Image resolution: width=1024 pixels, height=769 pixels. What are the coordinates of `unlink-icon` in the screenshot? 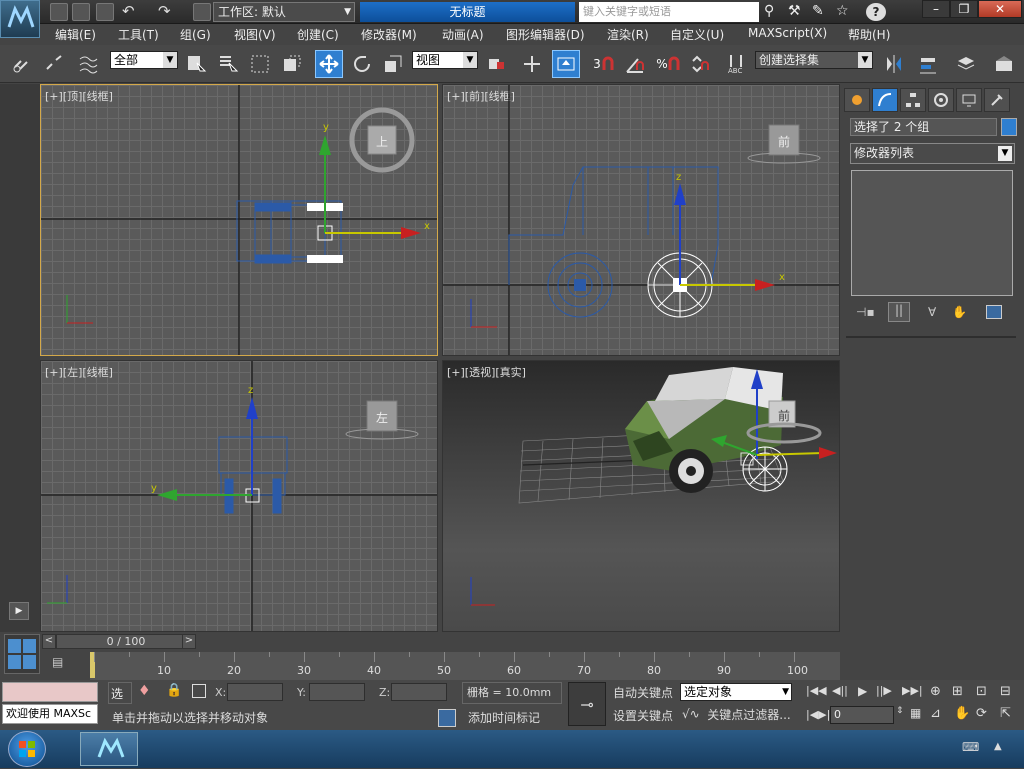 It's located at (54, 64).